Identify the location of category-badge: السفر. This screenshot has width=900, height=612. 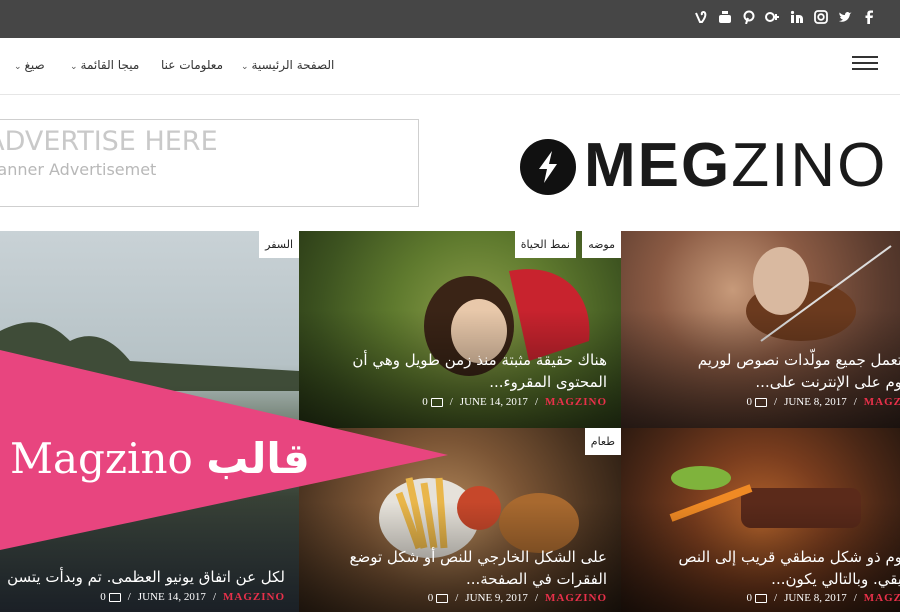
(279, 244).